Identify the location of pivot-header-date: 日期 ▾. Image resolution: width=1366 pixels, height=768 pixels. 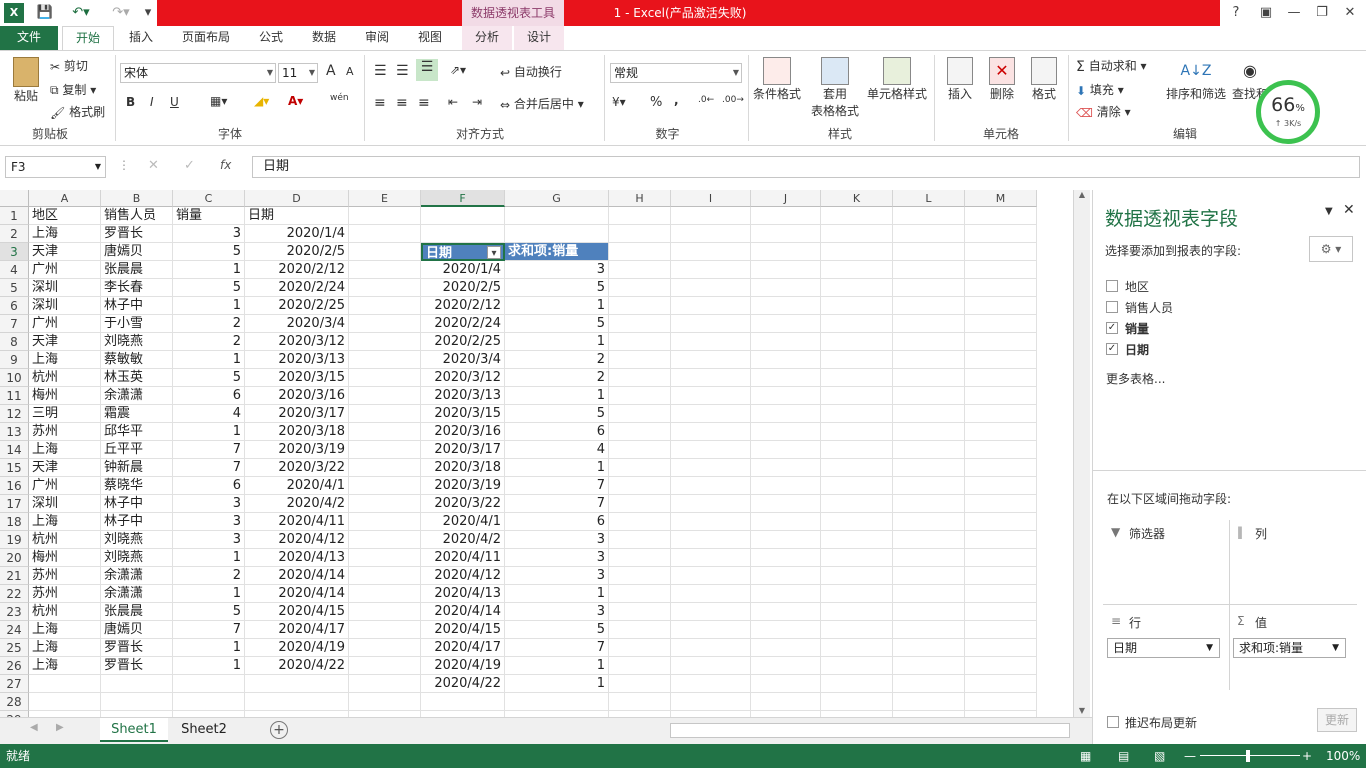
(463, 252).